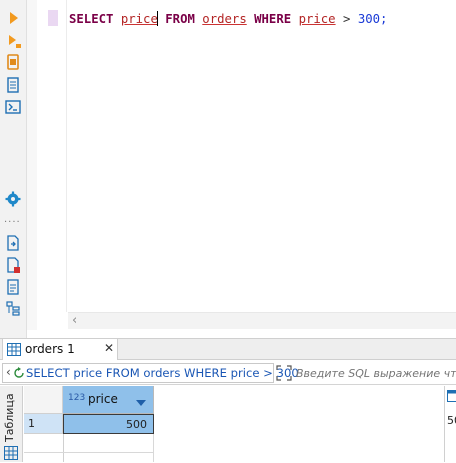 Image resolution: width=456 pixels, height=463 pixels. What do you see at coordinates (103, 399) in the screenshot?
I see `column-name: price` at bounding box center [103, 399].